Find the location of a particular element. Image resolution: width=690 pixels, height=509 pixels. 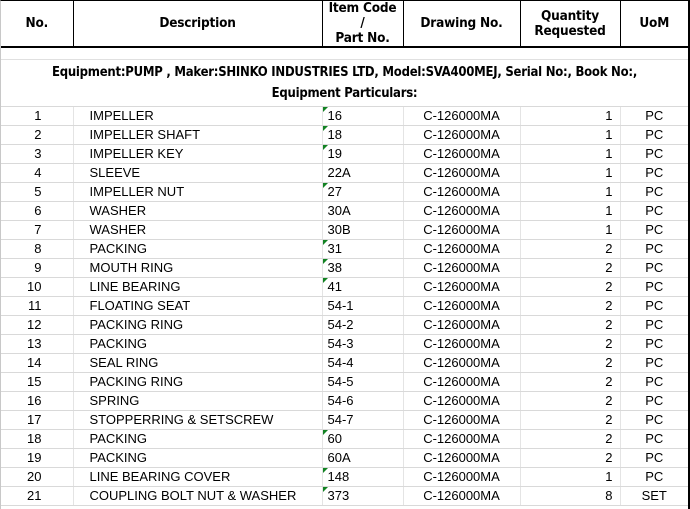

table-row: 19 PACKING 60A C-126000MA 2 PC is located at coordinates (344, 458).